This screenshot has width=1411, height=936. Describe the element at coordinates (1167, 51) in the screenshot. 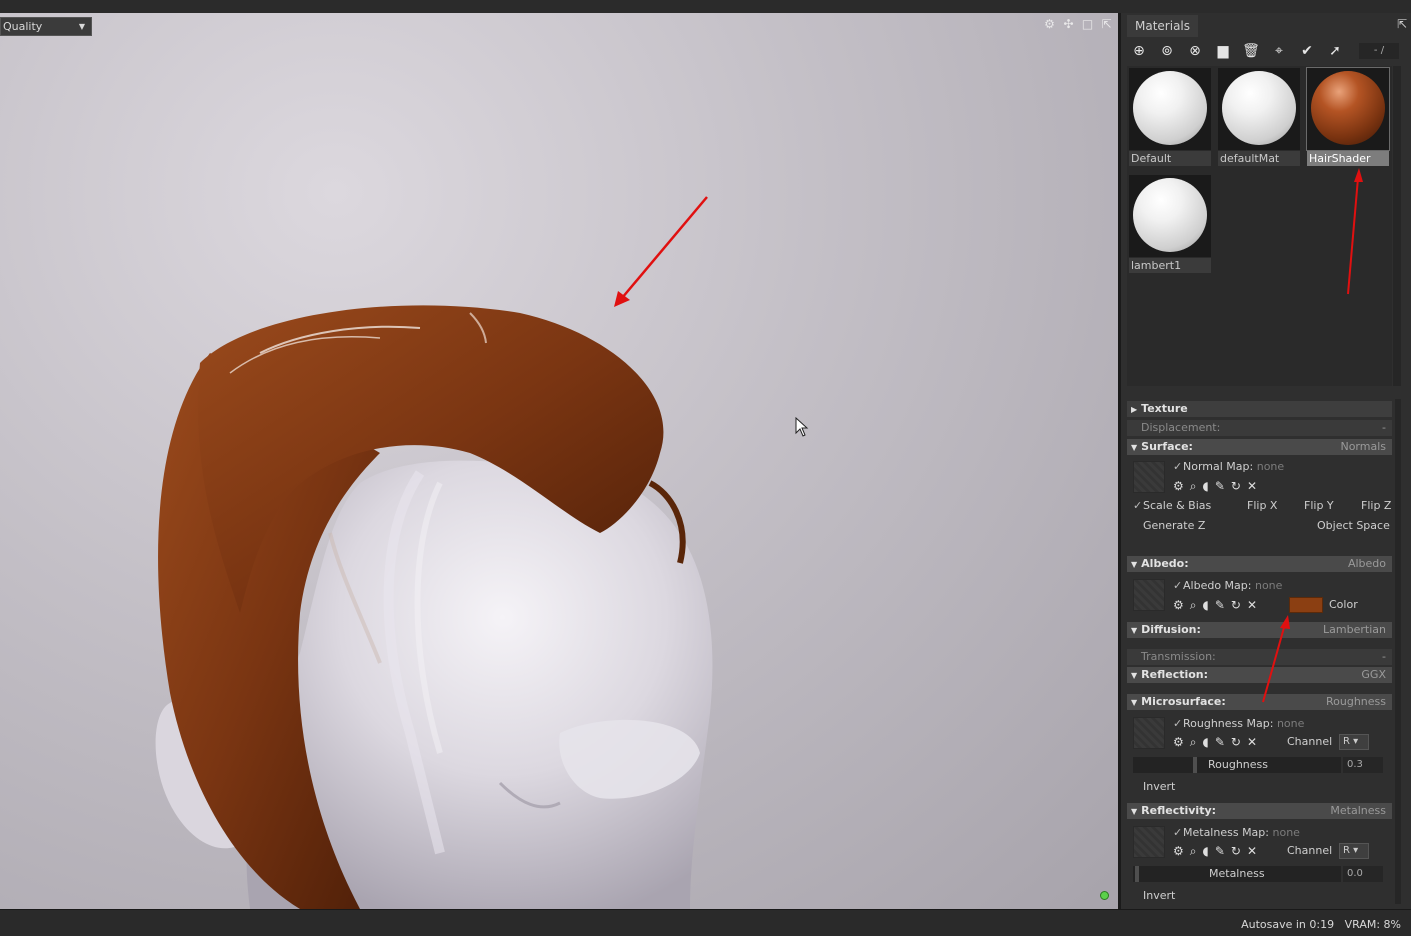

I see `duplicate-icon: ⊚` at that location.